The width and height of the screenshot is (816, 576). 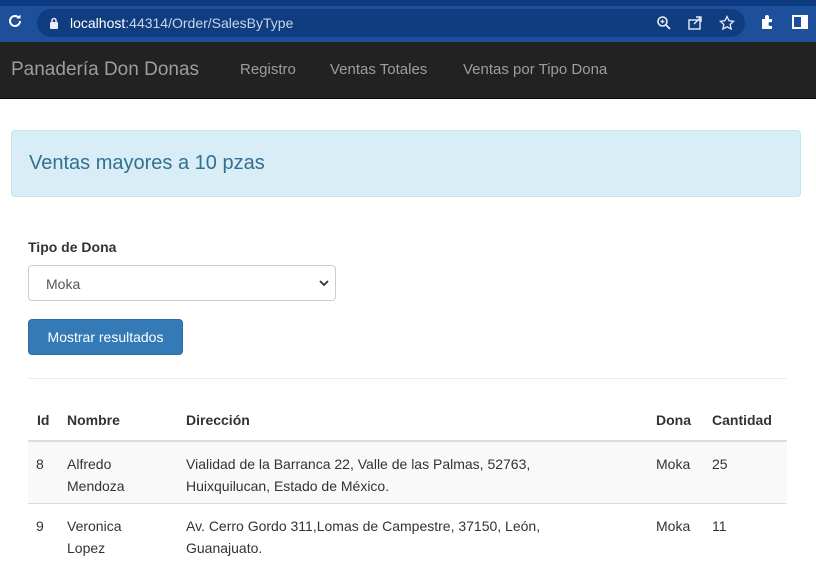 I want to click on tab-strip, so click(x=408, y=3).